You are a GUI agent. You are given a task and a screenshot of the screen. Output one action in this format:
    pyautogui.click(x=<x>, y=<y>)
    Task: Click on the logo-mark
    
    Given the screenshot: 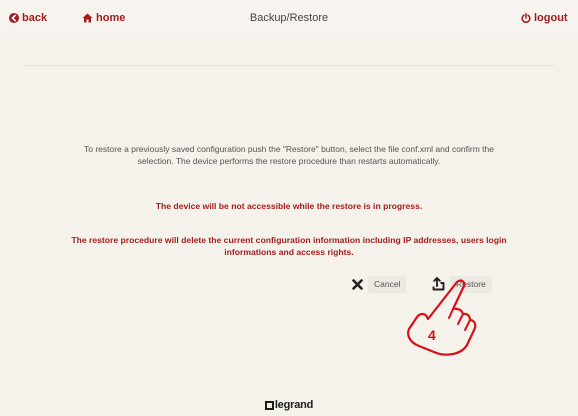 What is the action you would take?
    pyautogui.click(x=269, y=405)
    